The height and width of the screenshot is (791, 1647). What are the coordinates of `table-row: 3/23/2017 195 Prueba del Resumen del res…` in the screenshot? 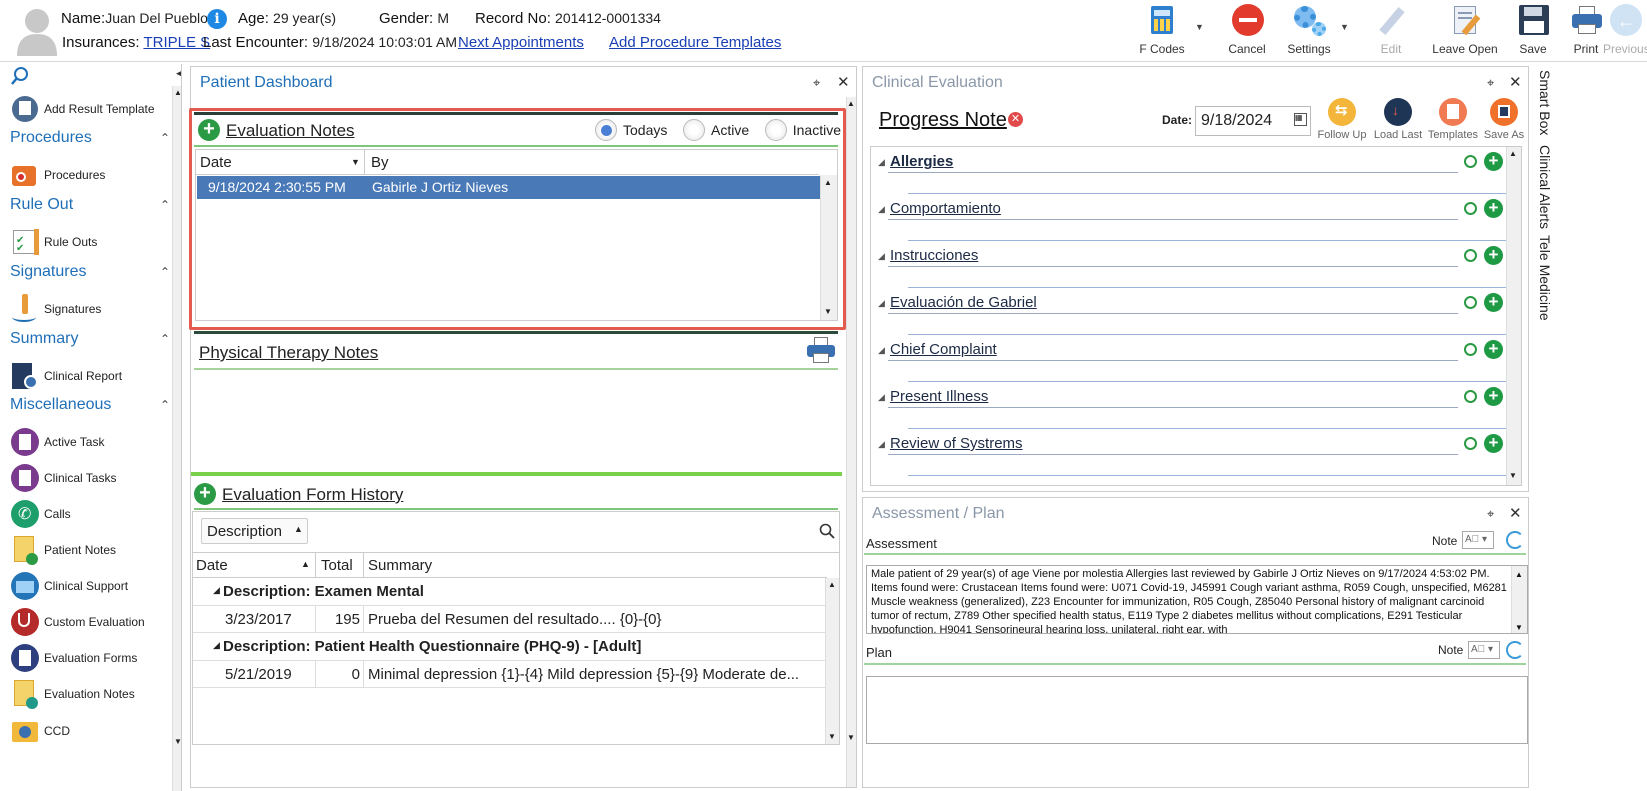 It's located at (509, 619).